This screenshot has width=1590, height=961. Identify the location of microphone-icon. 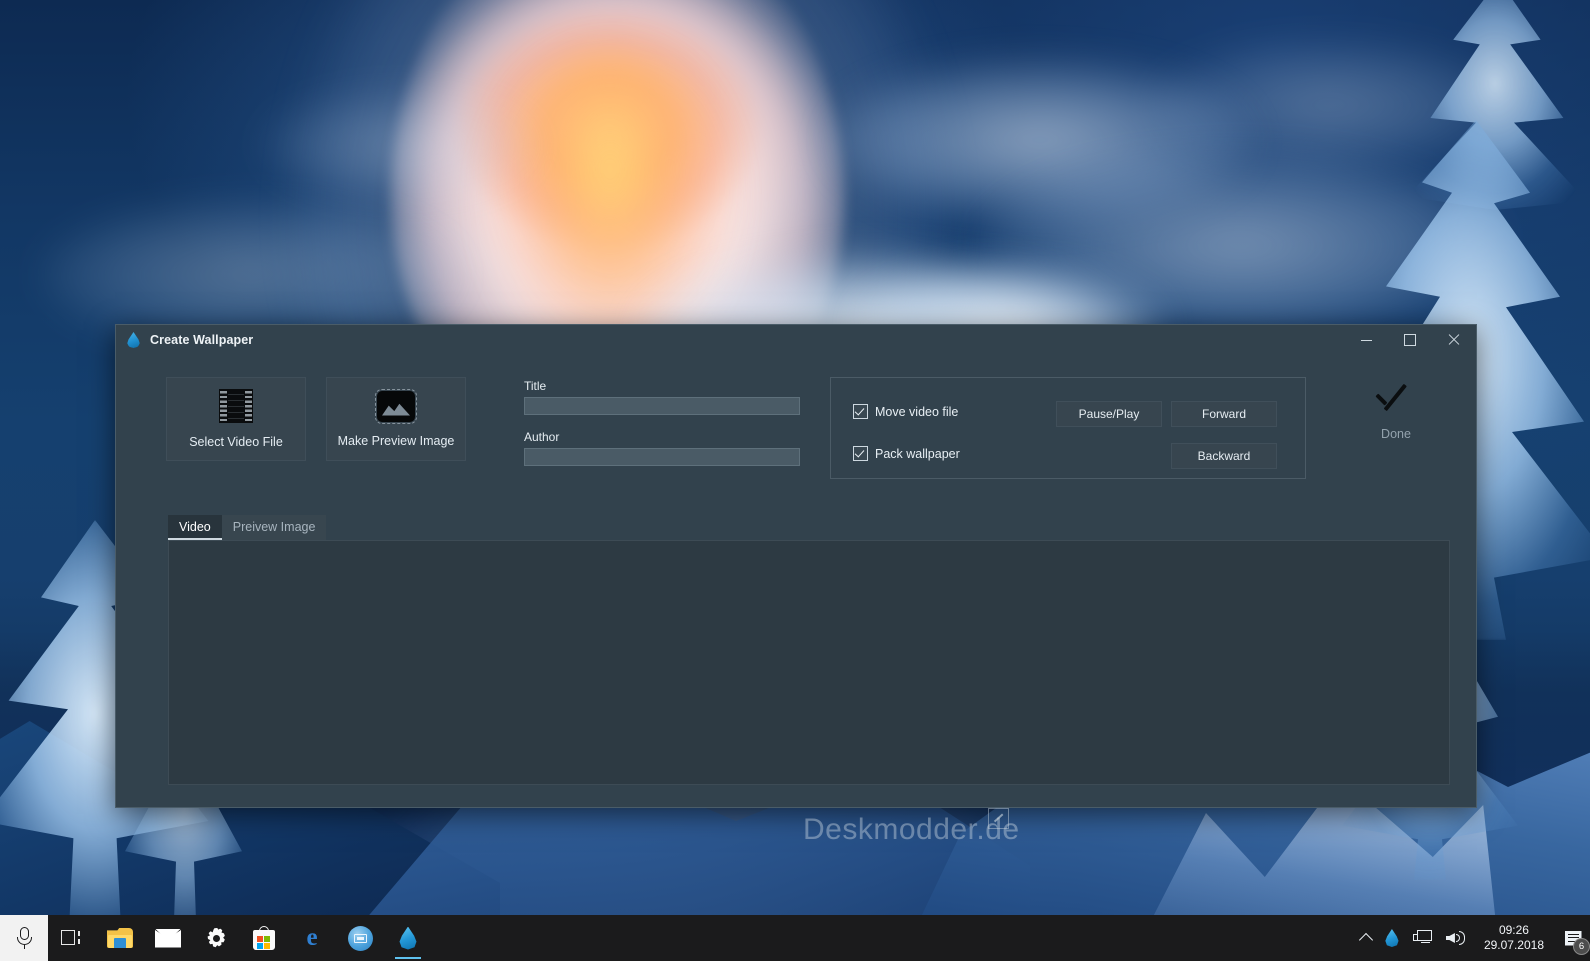
(24, 938).